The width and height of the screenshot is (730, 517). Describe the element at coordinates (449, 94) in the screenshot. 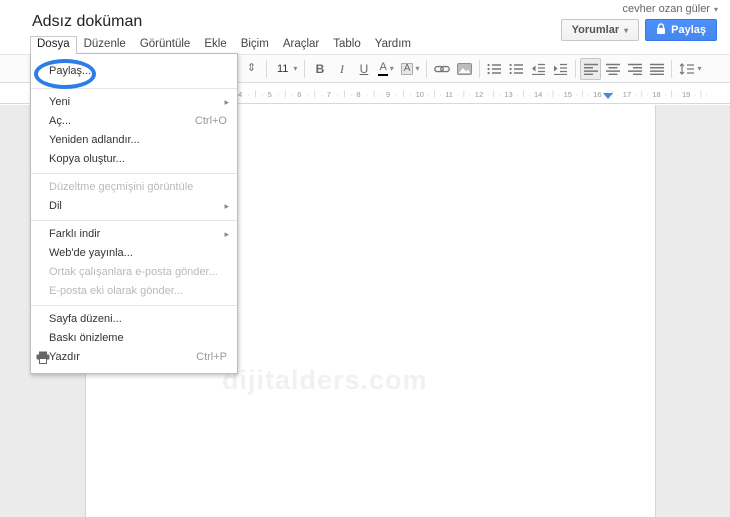

I see `ruler-number: 11` at that location.